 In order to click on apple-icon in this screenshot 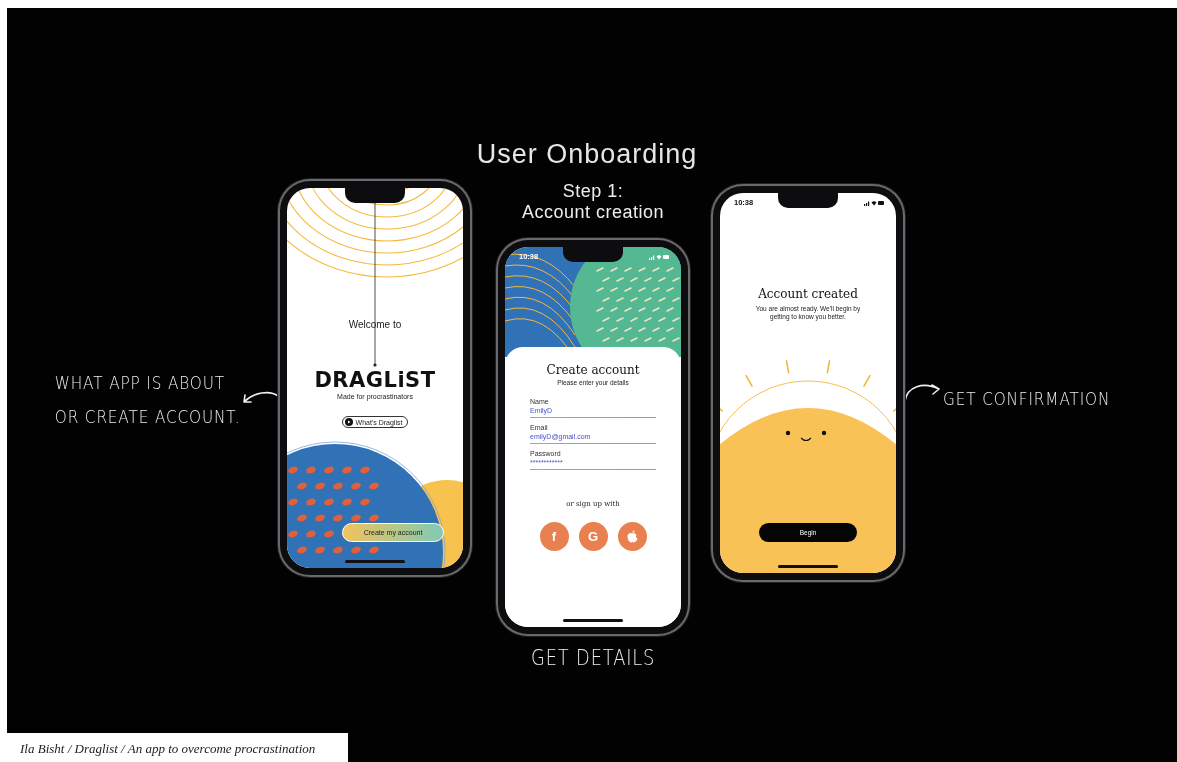, I will do `click(632, 536)`.